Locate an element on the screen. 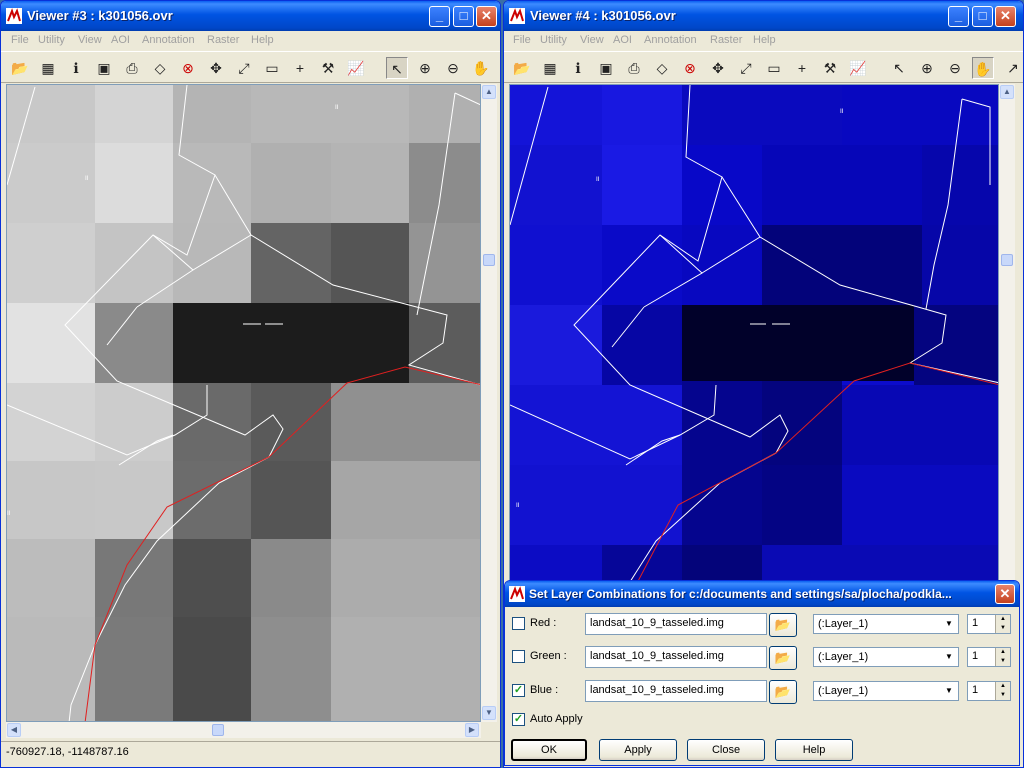 This screenshot has width=1024, height=768. viewer4-titlebar: Viewer #4 : k301056.ovr _ □ ✕ is located at coordinates (763, 16).